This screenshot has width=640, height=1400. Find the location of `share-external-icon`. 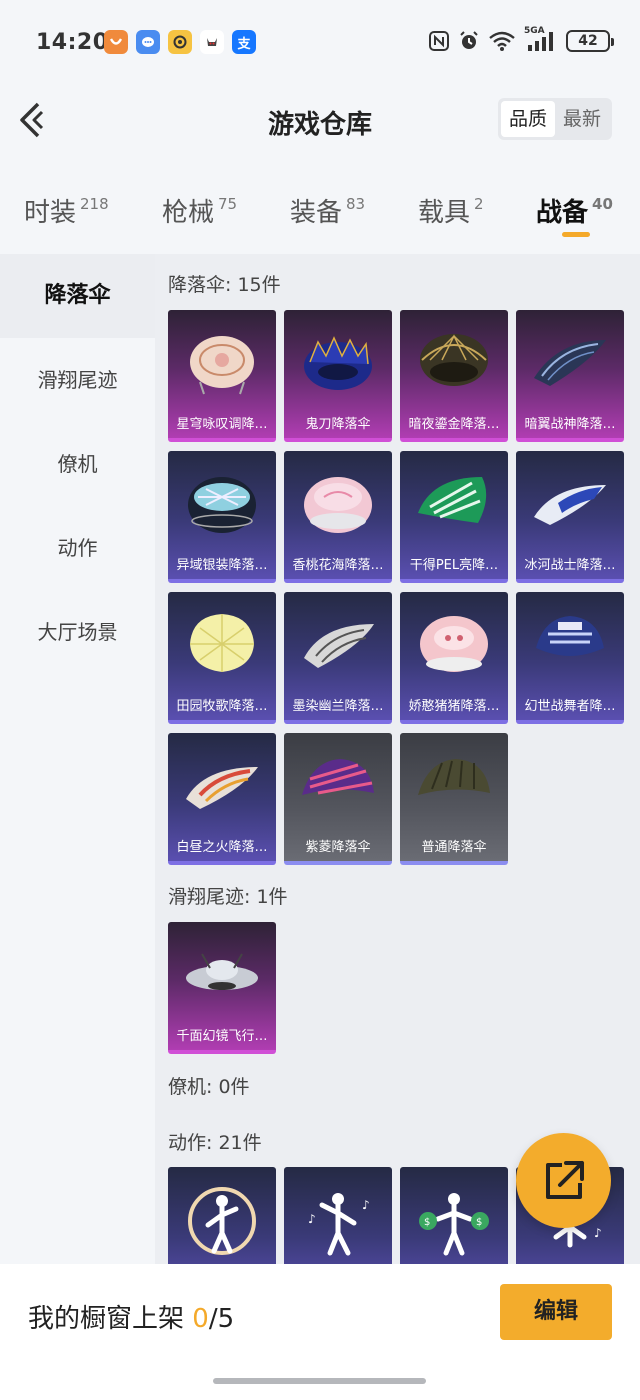

share-external-icon is located at coordinates (565, 1180).